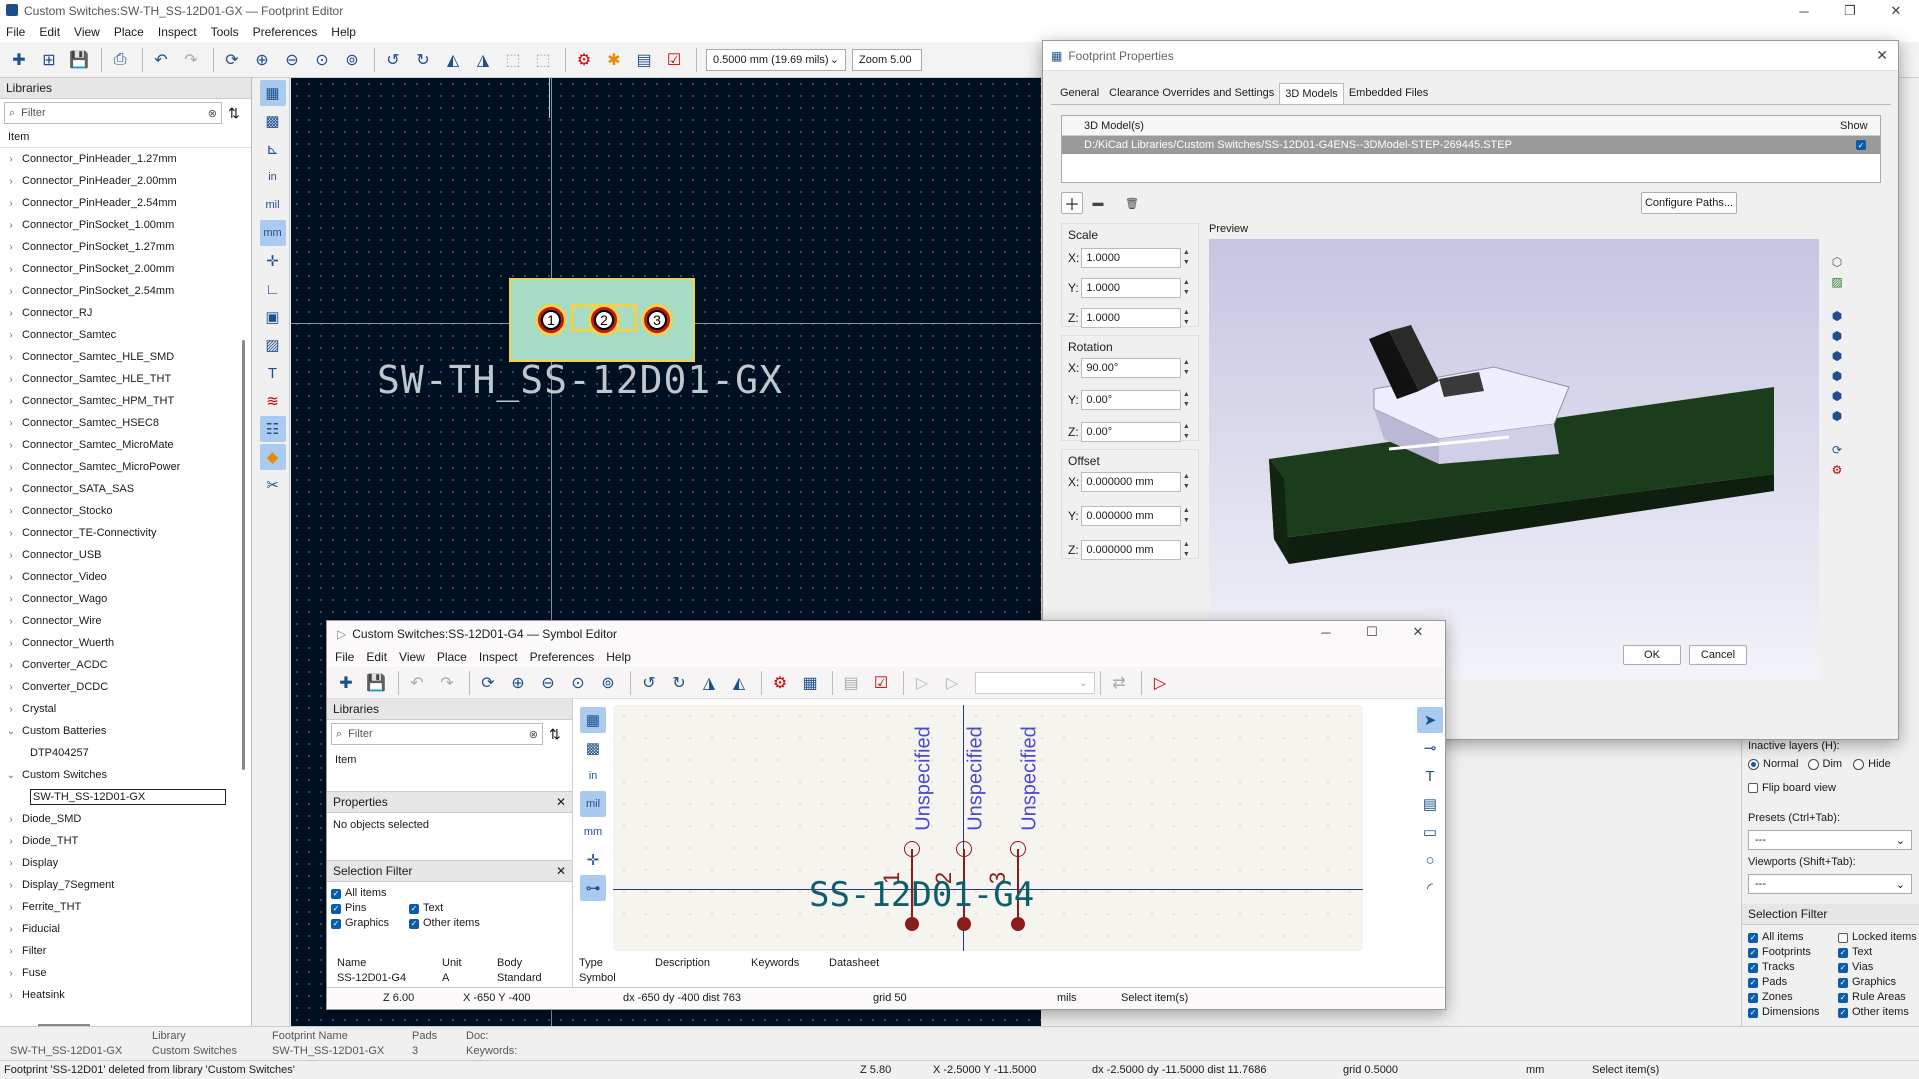  What do you see at coordinates (810, 683) in the screenshot?
I see `pin-table-icon: ▦` at bounding box center [810, 683].